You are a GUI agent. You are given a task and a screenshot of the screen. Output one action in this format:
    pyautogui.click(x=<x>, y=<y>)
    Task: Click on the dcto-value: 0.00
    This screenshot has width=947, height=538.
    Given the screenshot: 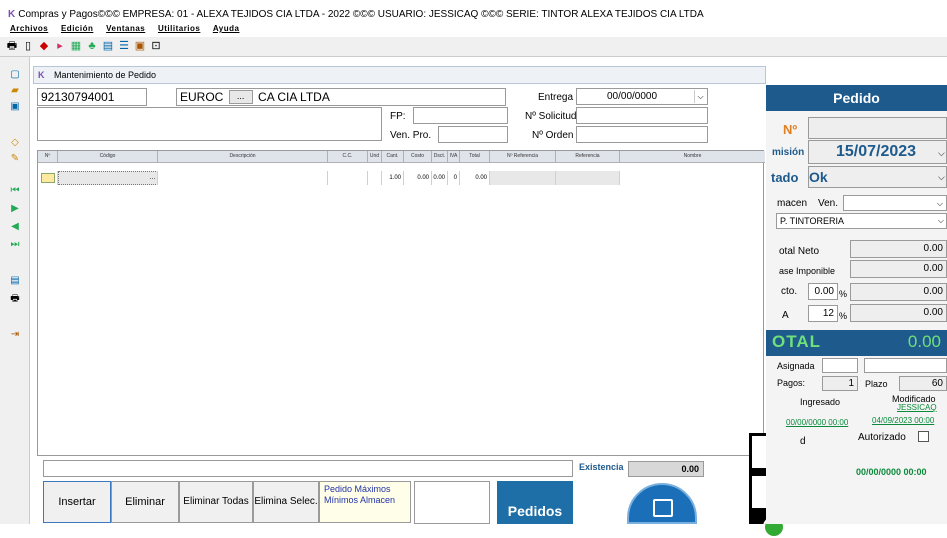 What is the action you would take?
    pyautogui.click(x=898, y=292)
    